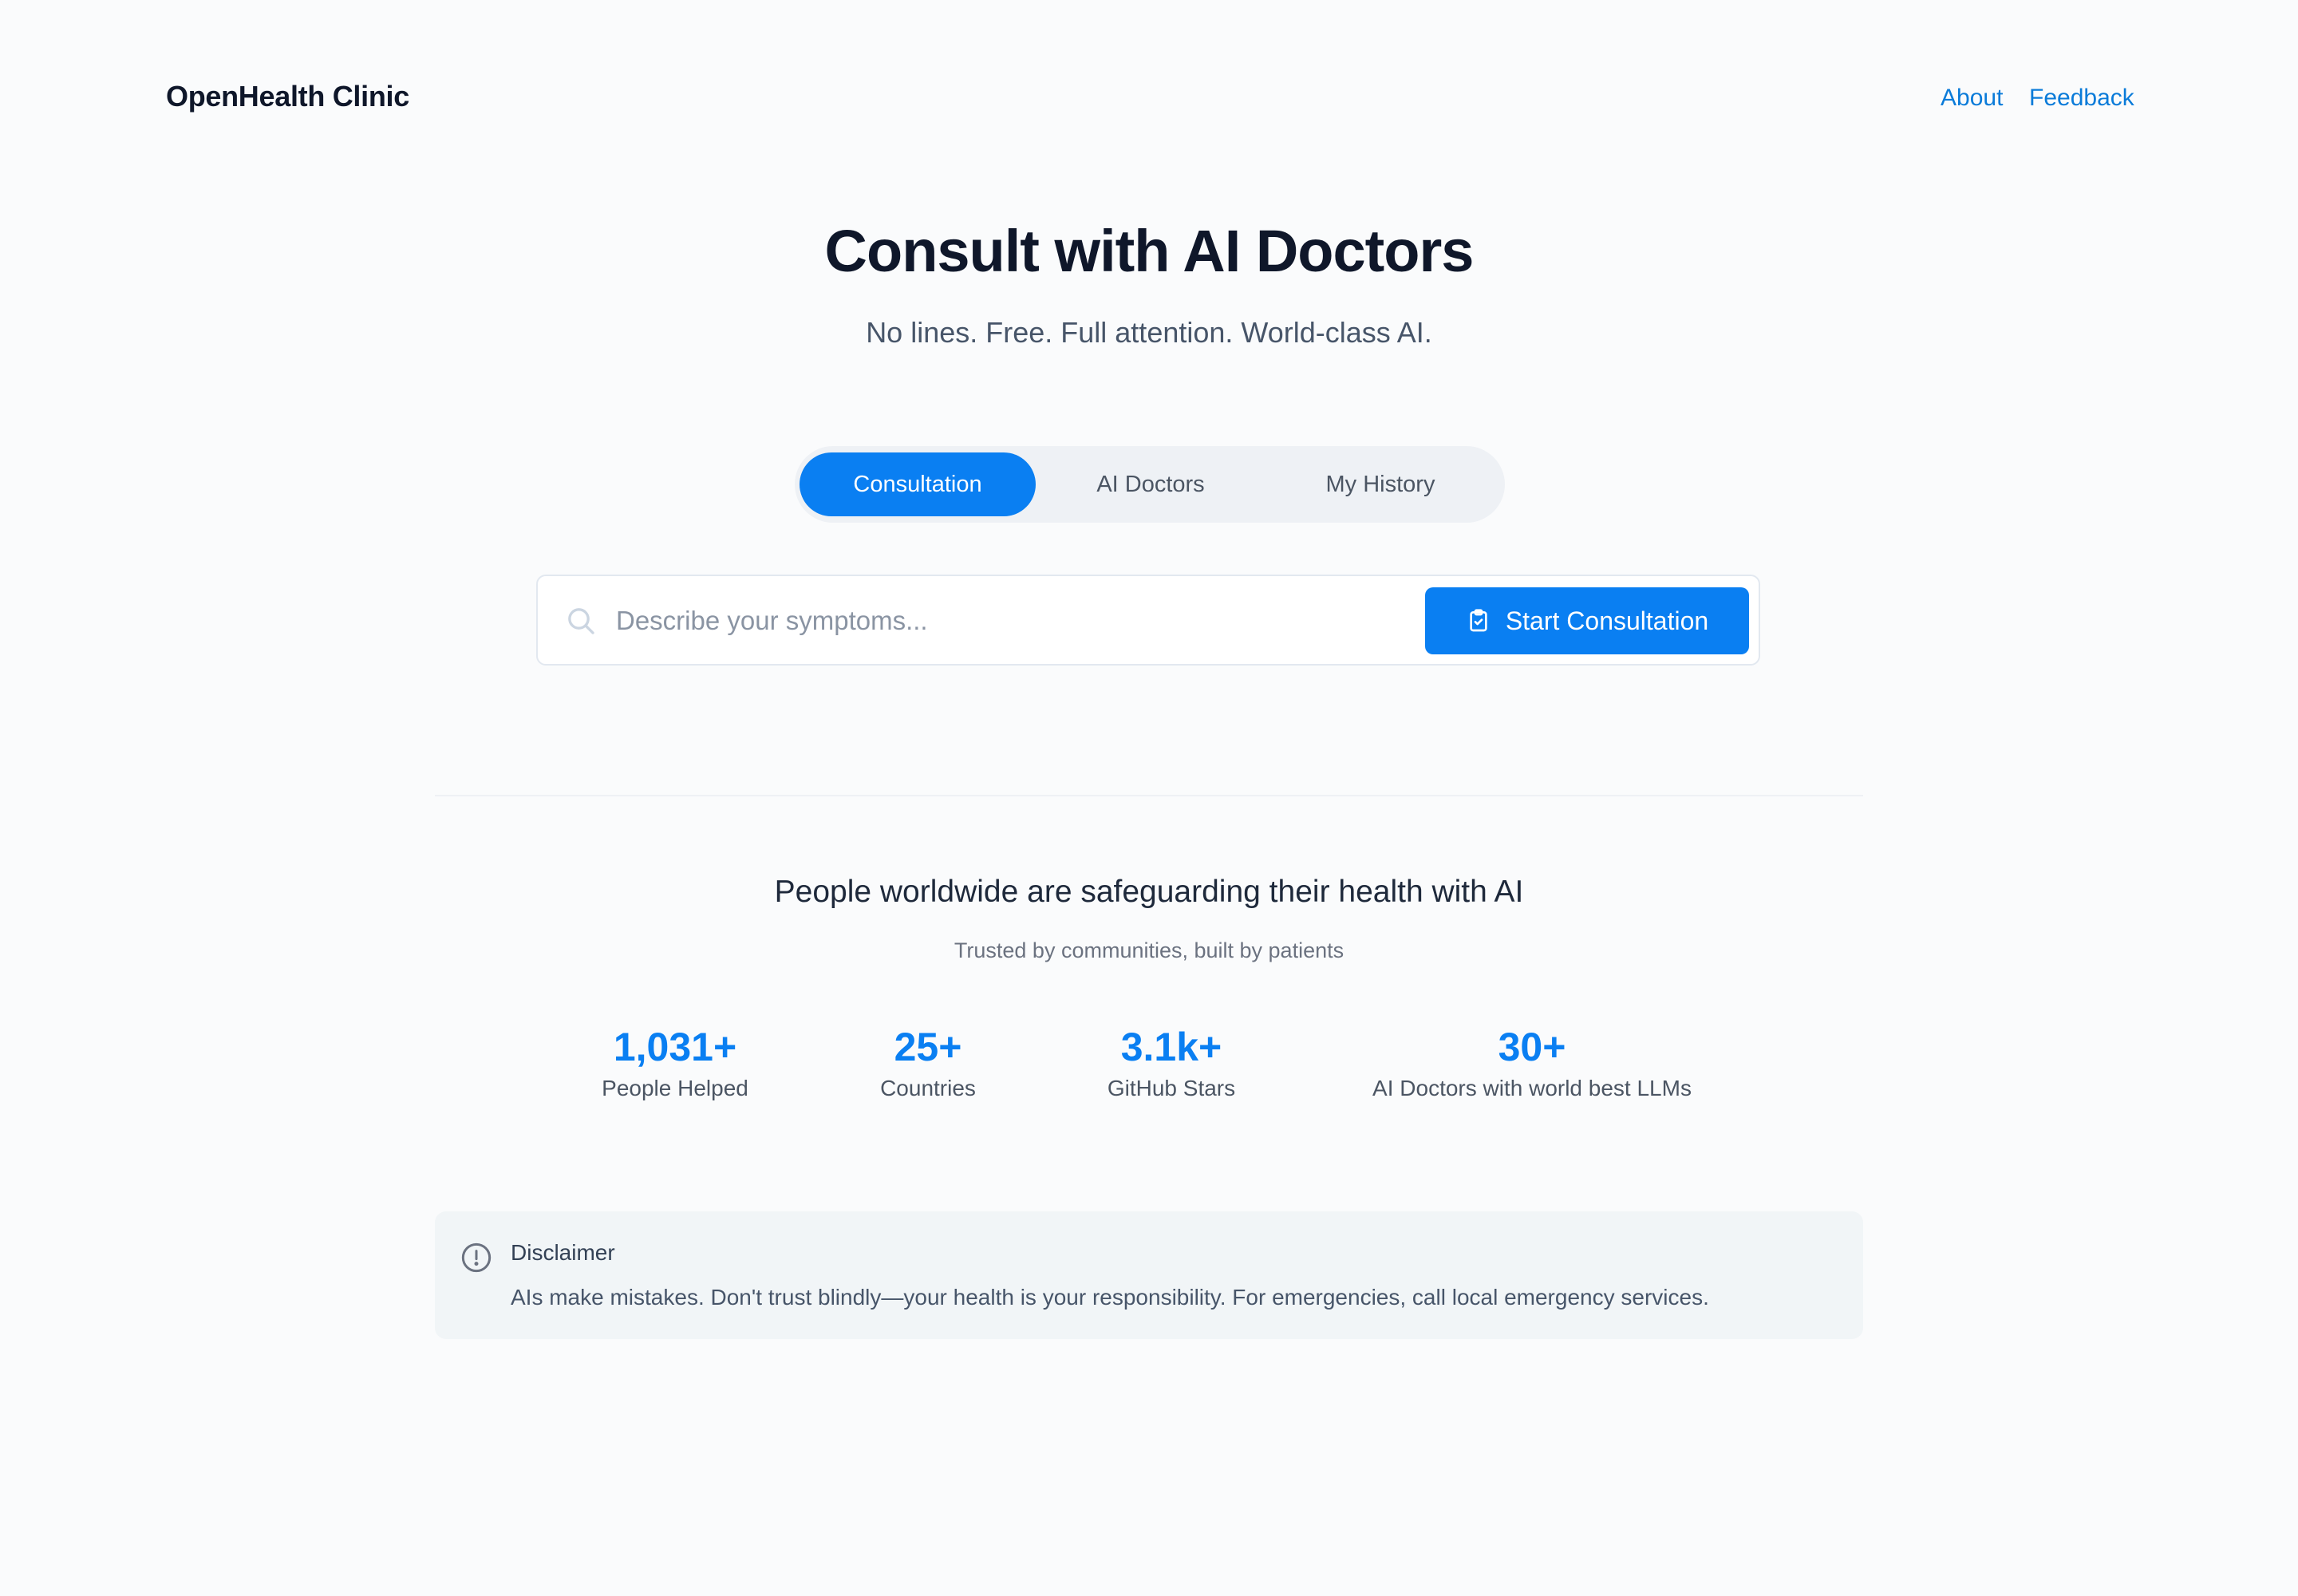 The image size is (2298, 1596). I want to click on stat-value: 3.1k+, so click(1171, 1047).